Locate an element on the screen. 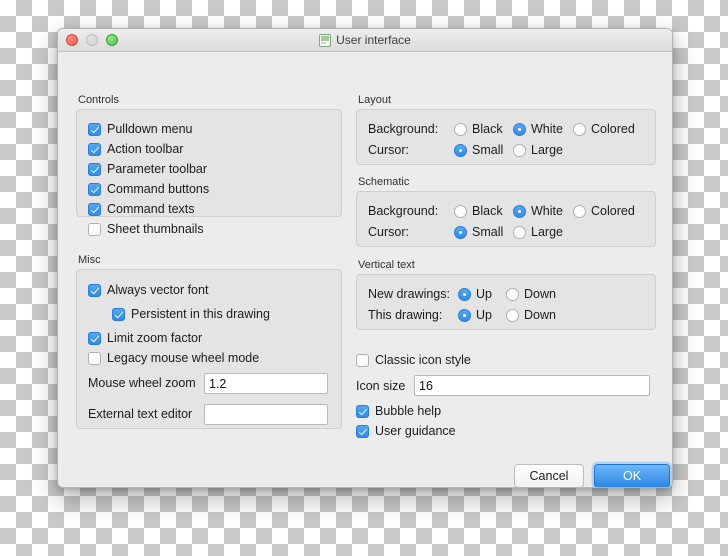 This screenshot has width=728, height=556. radio-label: White is located at coordinates (547, 211).